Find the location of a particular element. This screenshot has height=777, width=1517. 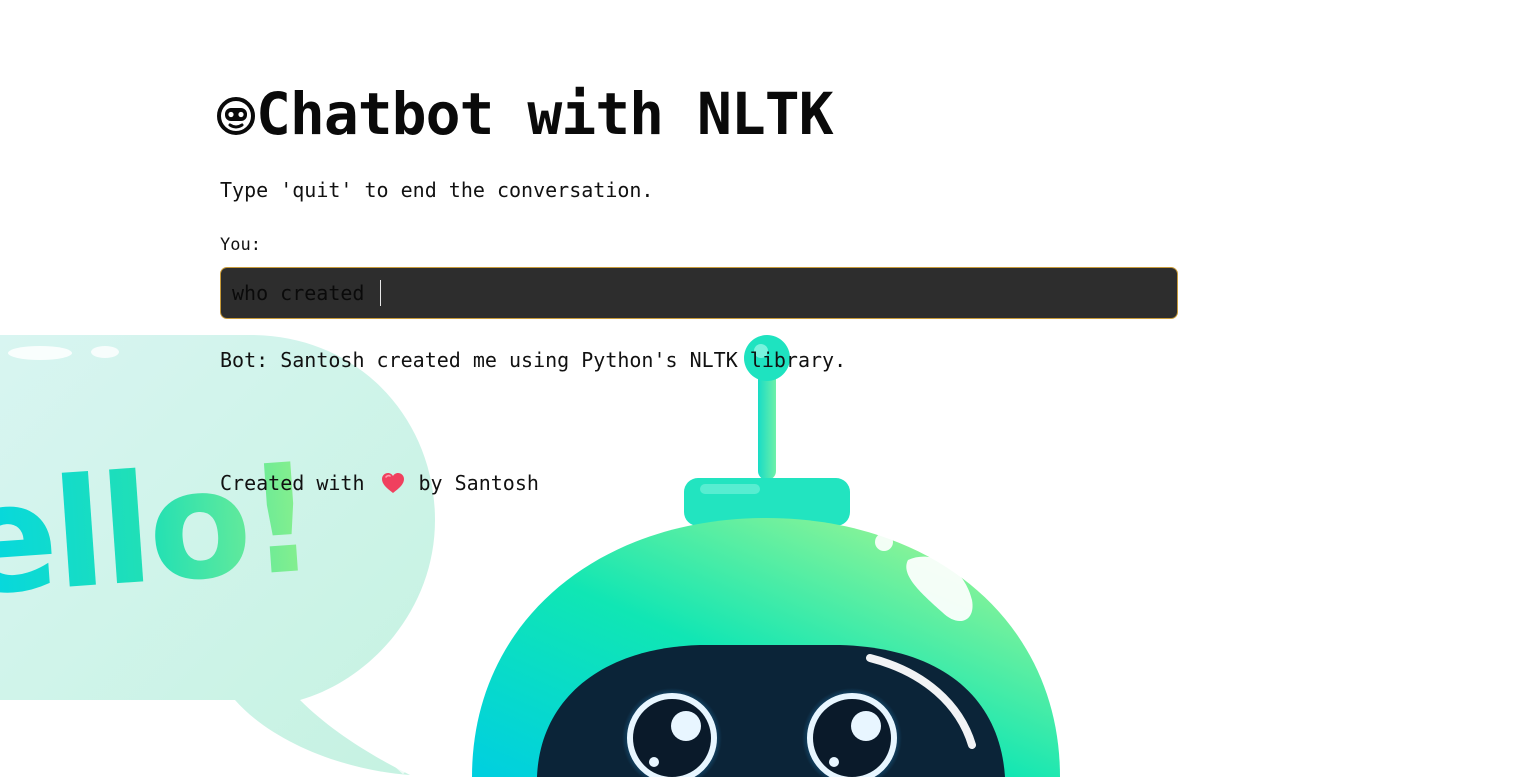

instructions-text: Type 'quit' to end the conversation. is located at coordinates (437, 190).